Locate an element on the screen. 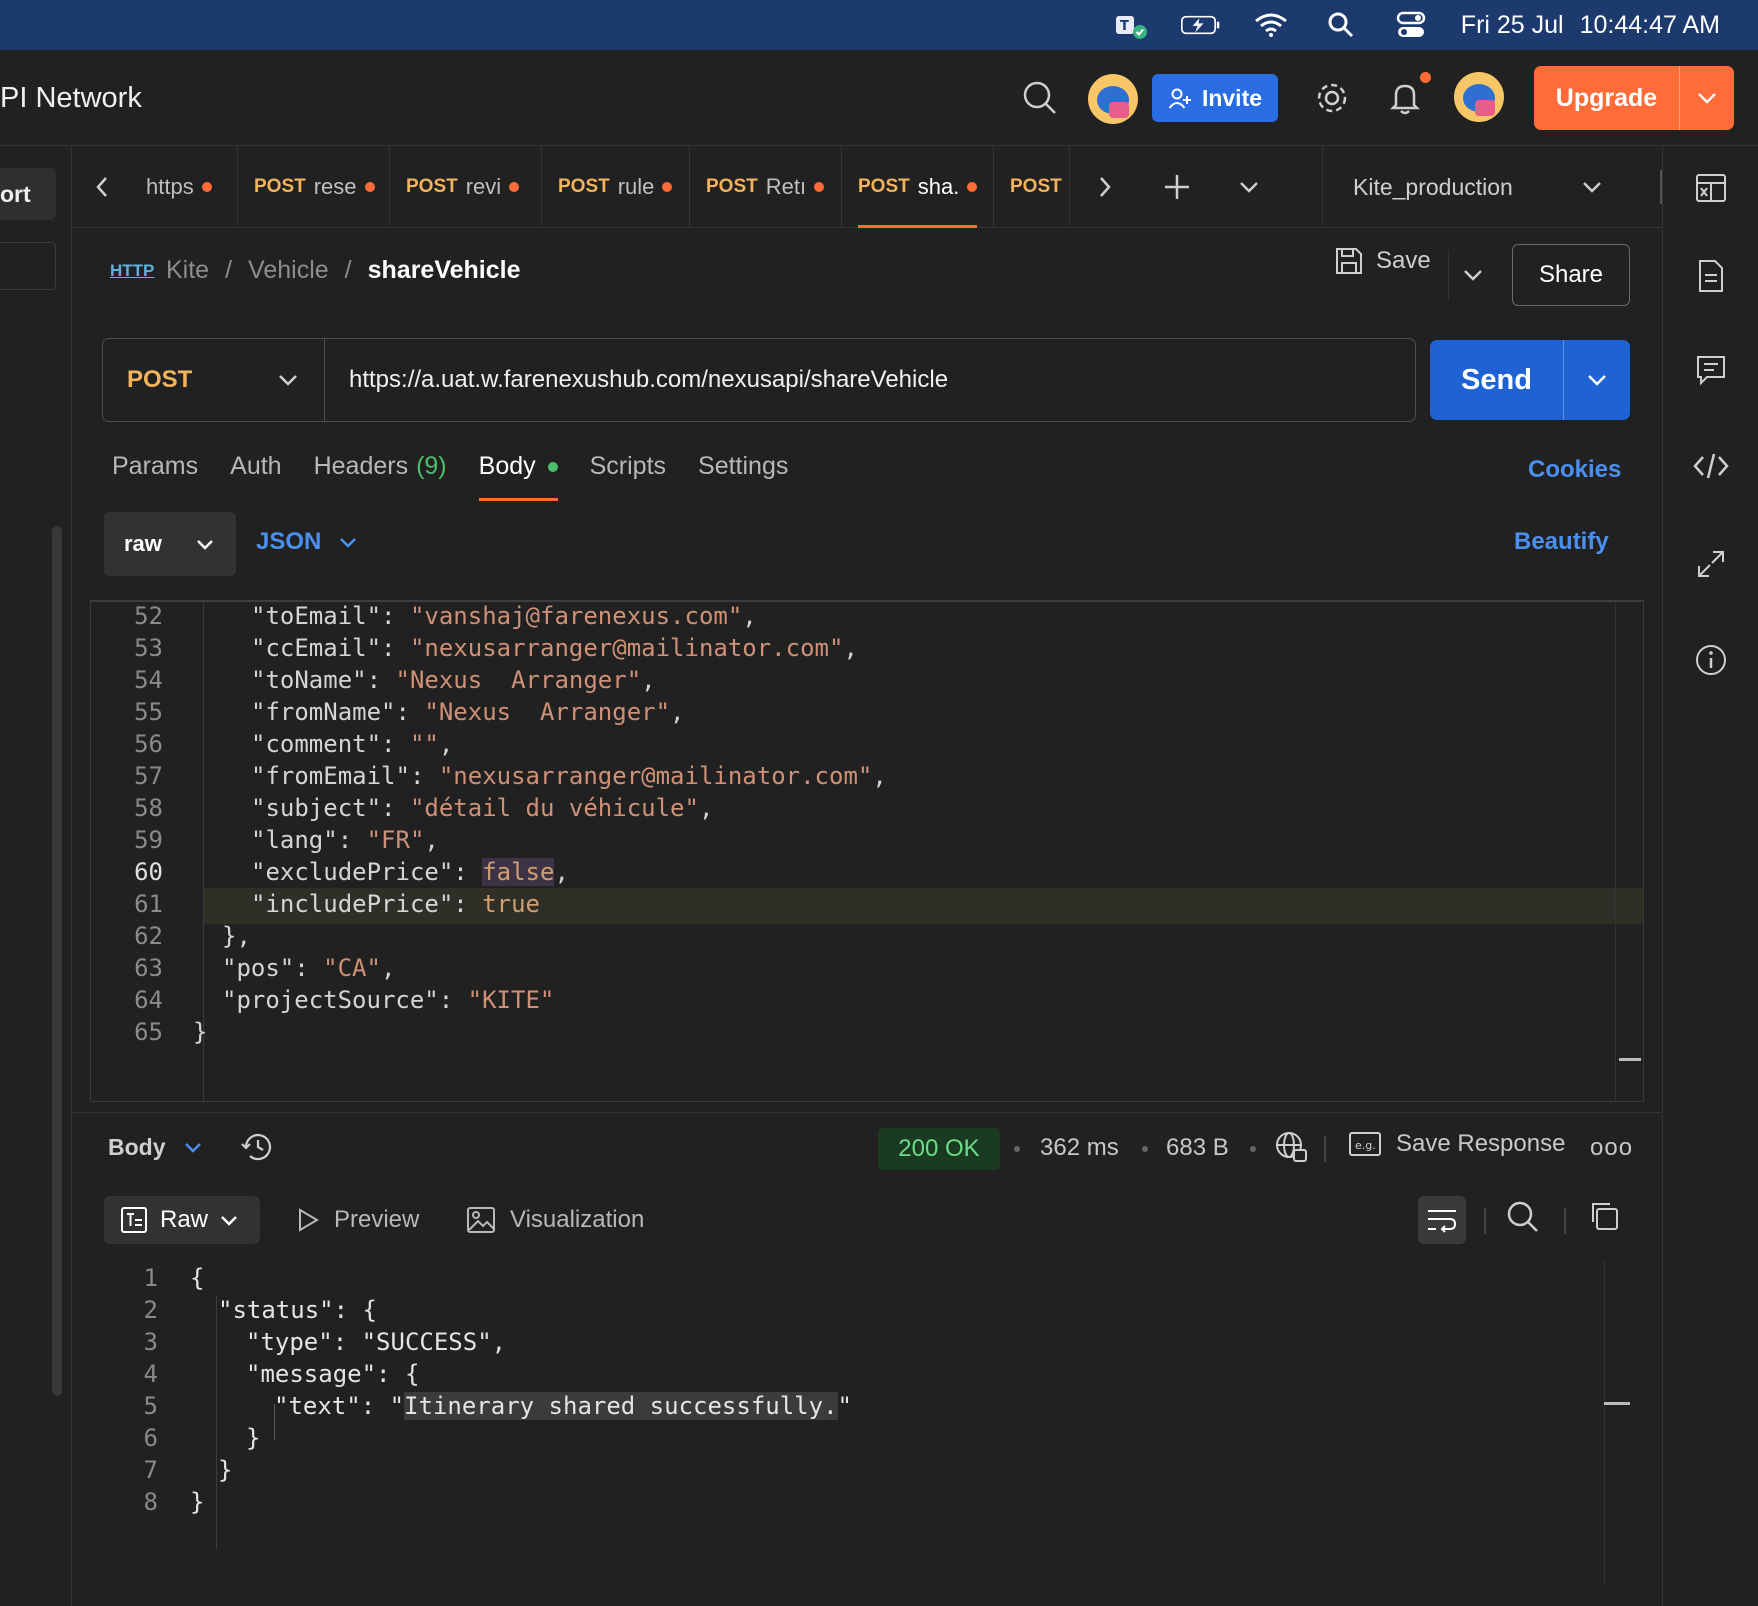  gear-icon is located at coordinates (1332, 98).